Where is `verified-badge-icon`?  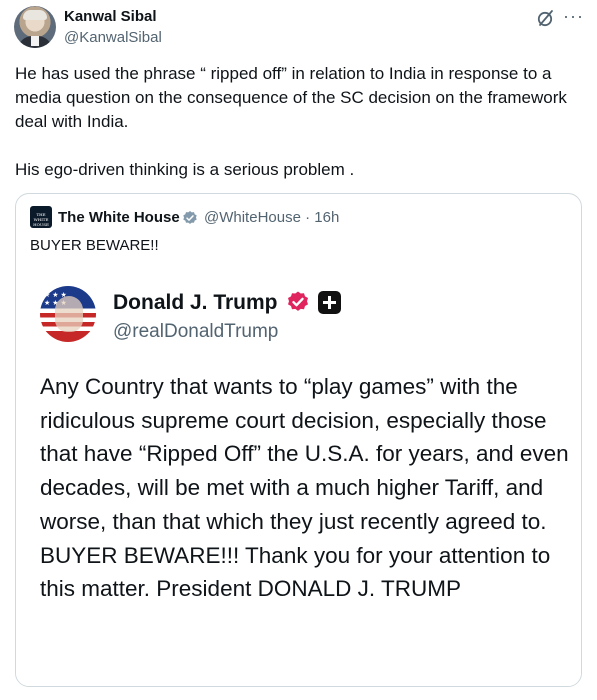 verified-badge-icon is located at coordinates (298, 301).